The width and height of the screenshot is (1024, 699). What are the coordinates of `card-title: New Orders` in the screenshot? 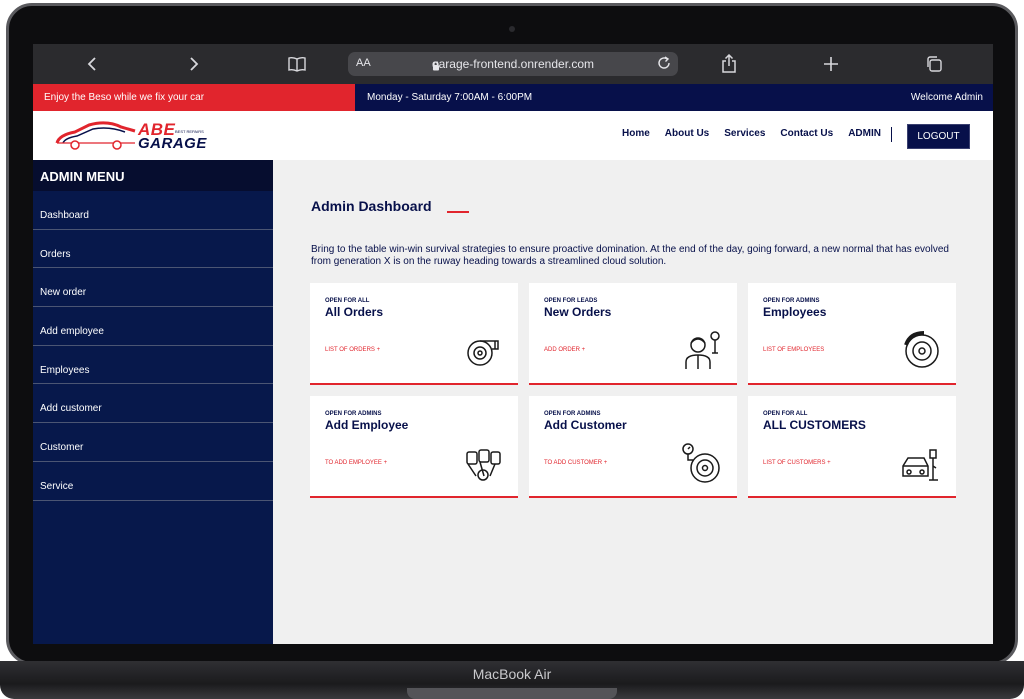 It's located at (578, 312).